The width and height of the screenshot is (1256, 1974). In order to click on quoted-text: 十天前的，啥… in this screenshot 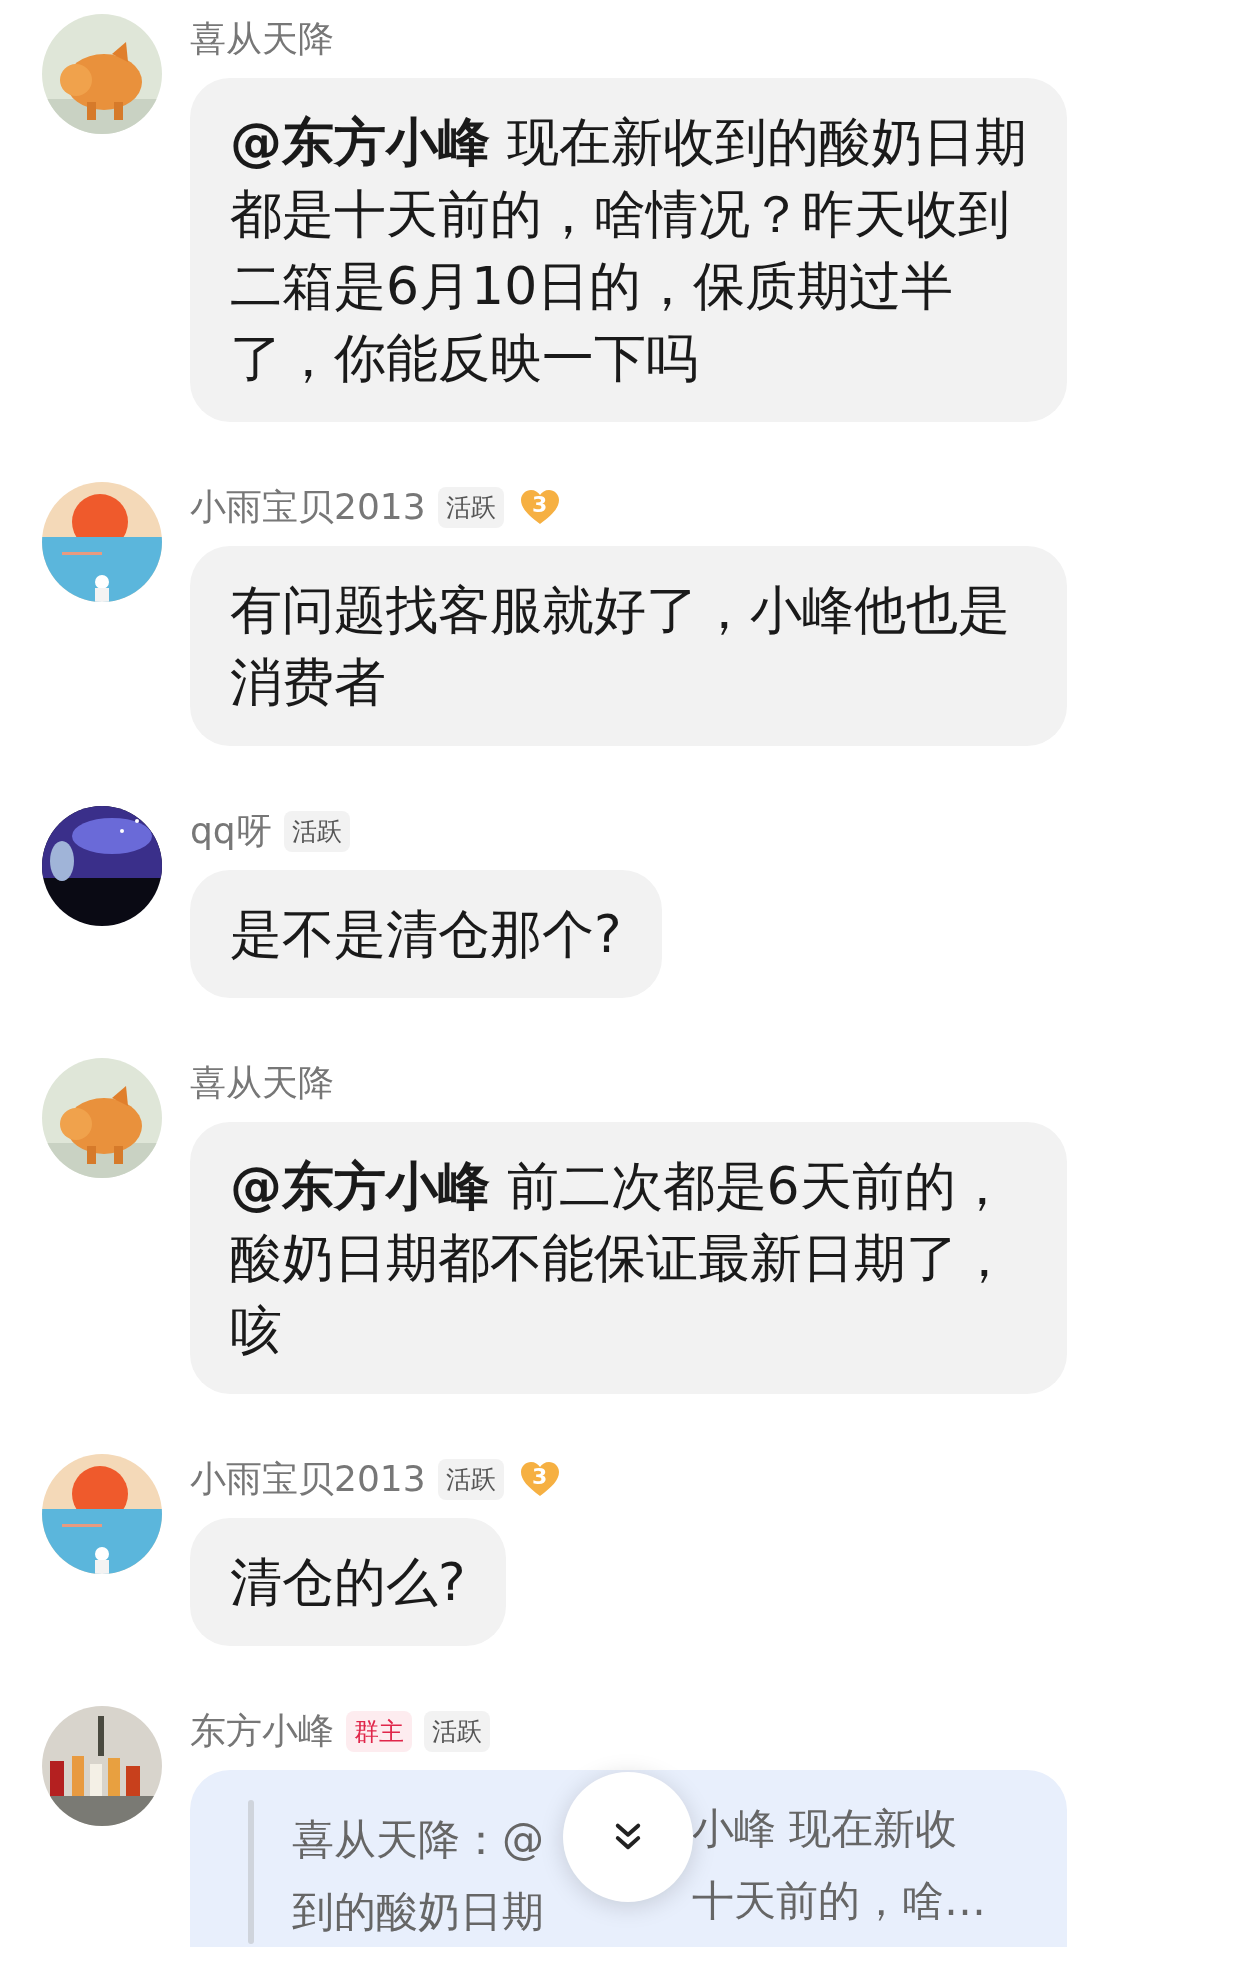, I will do `click(839, 1901)`.